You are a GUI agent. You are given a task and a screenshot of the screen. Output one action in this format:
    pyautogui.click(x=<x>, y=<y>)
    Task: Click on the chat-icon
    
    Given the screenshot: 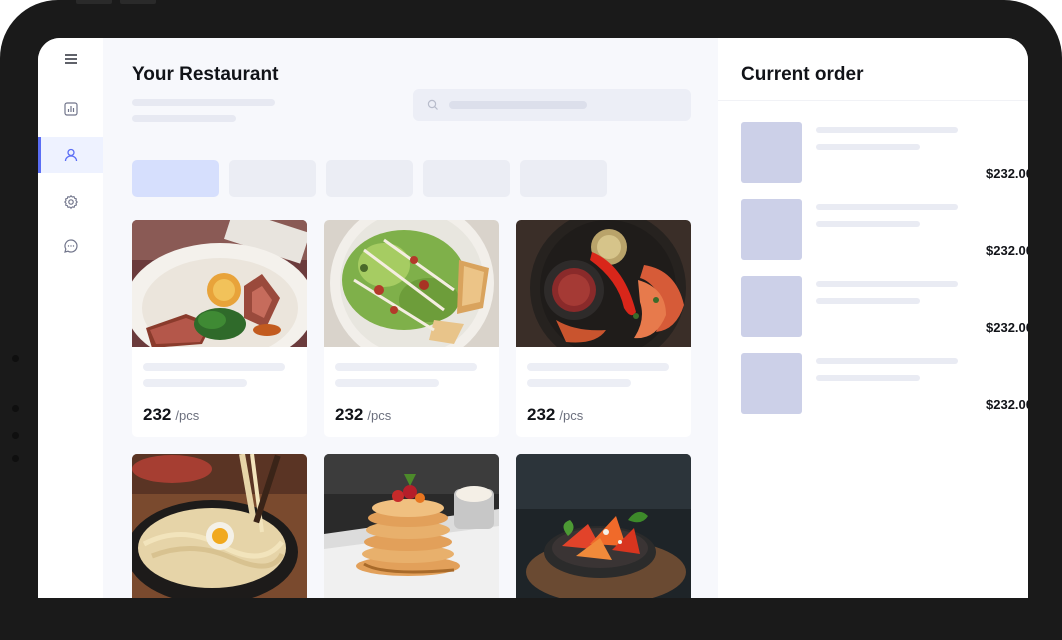 What is the action you would take?
    pyautogui.click(x=70, y=246)
    